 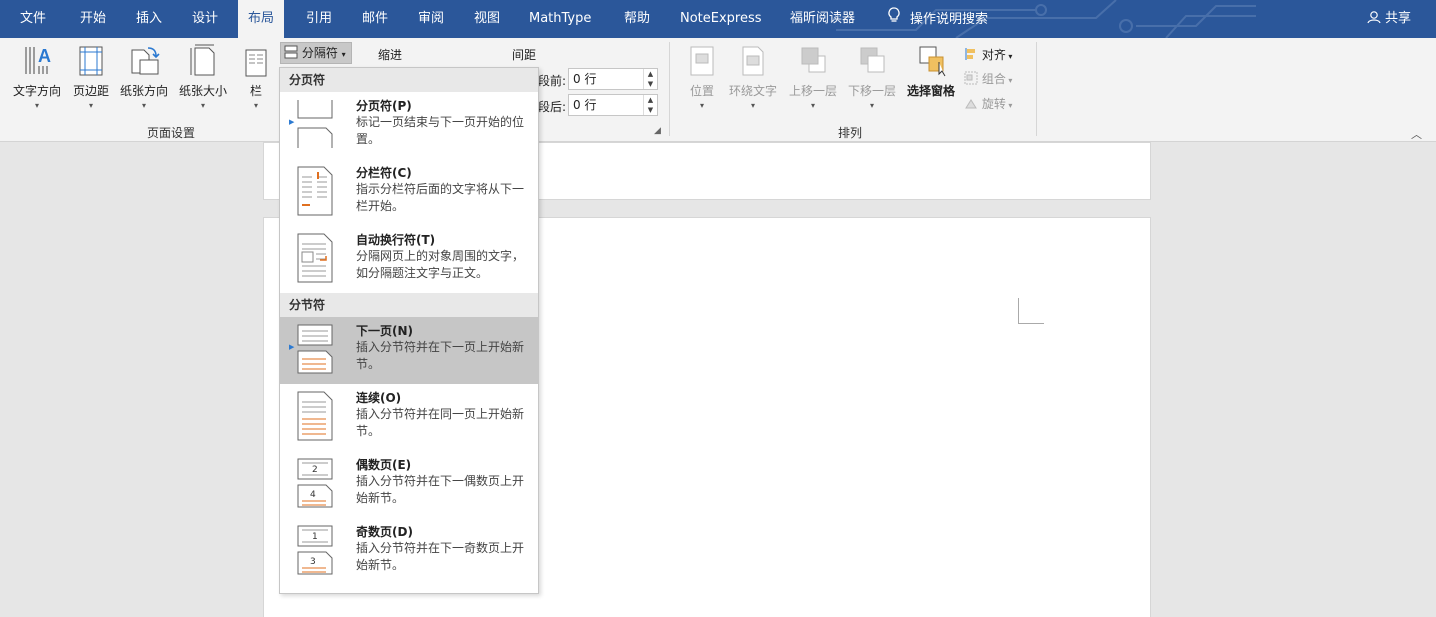 I want to click on menu-item-description: 指示分栏符后面的文字将从下一栏开始。, so click(x=440, y=197).